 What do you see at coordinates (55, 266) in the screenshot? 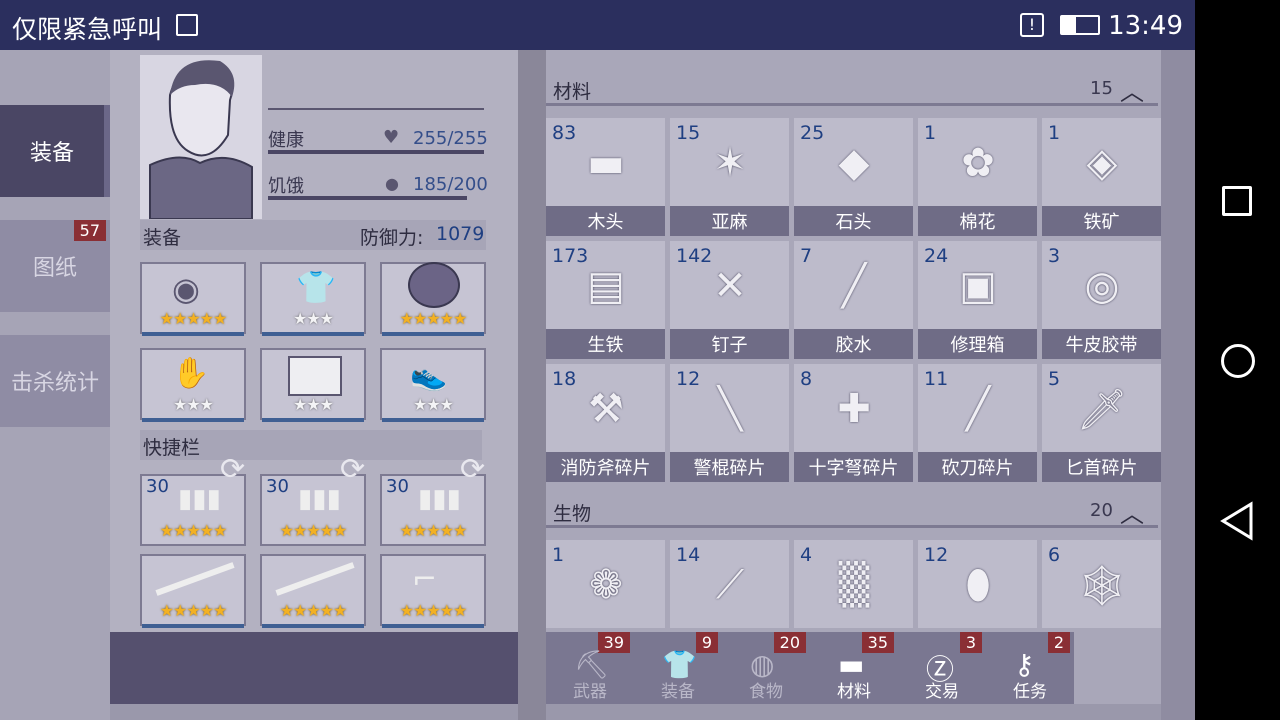
I see `tab-blueprints: 图纸 57` at bounding box center [55, 266].